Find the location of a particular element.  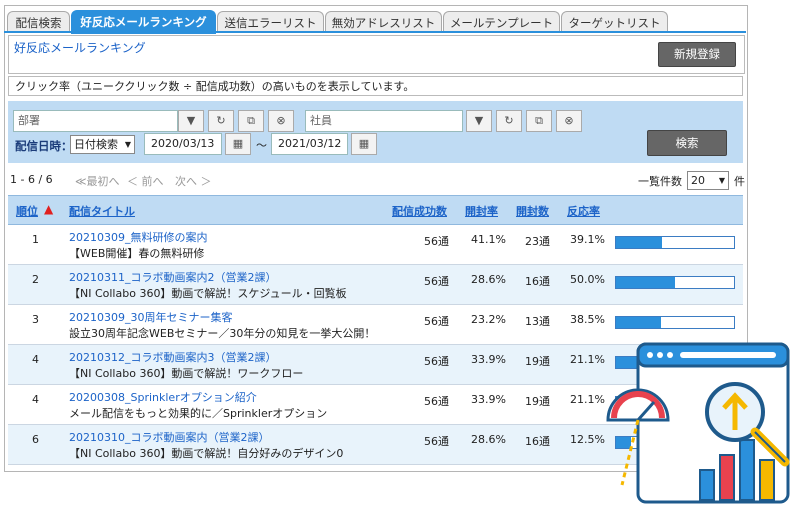

open-rate-cell: 41.1% is located at coordinates (488, 239).